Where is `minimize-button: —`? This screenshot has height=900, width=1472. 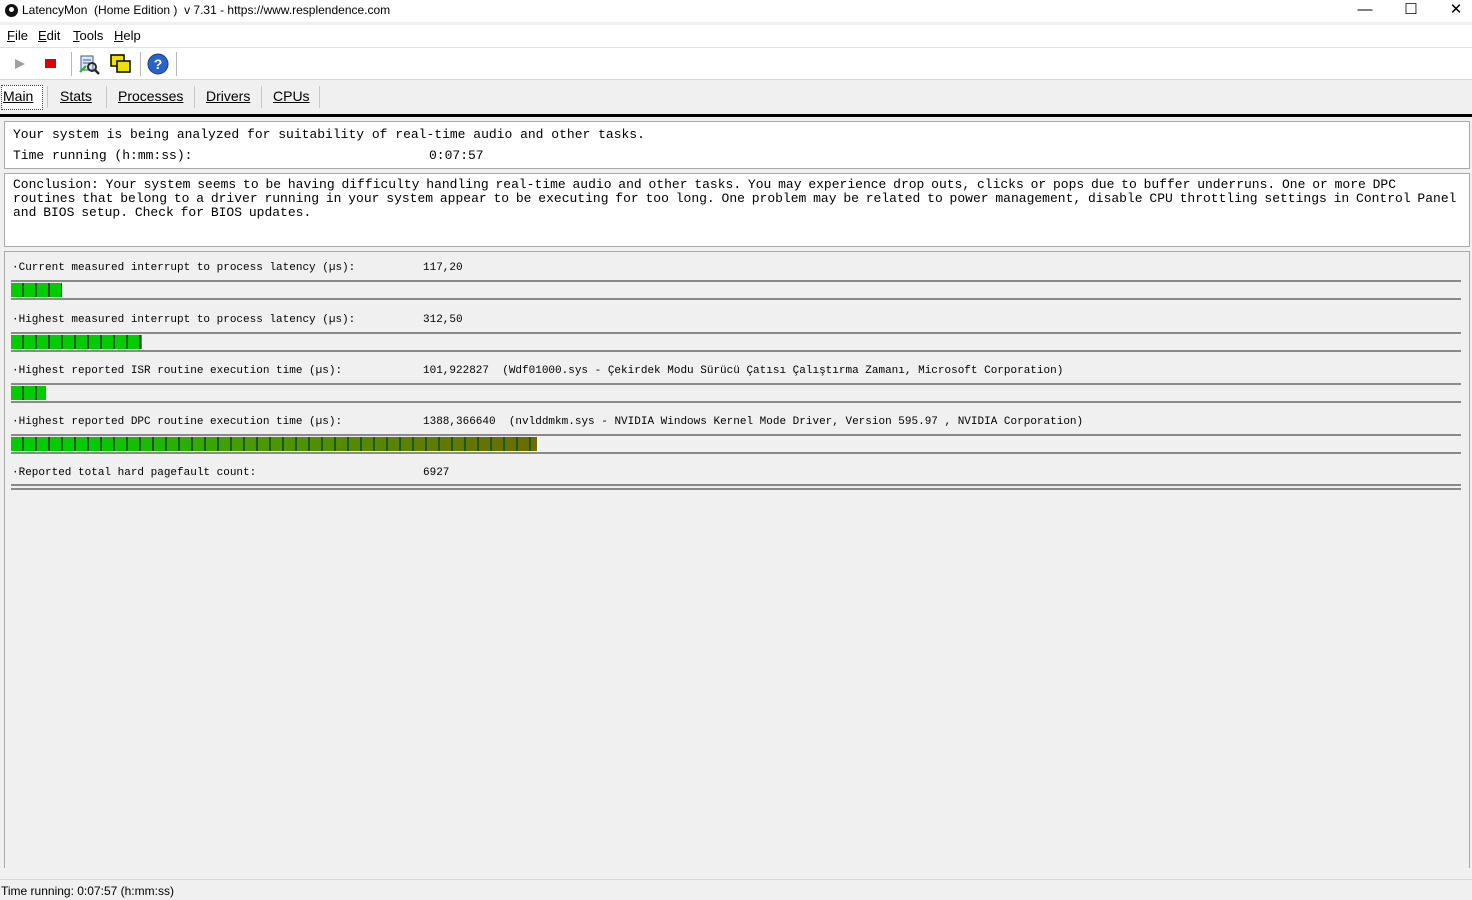 minimize-button: — is located at coordinates (1365, 11).